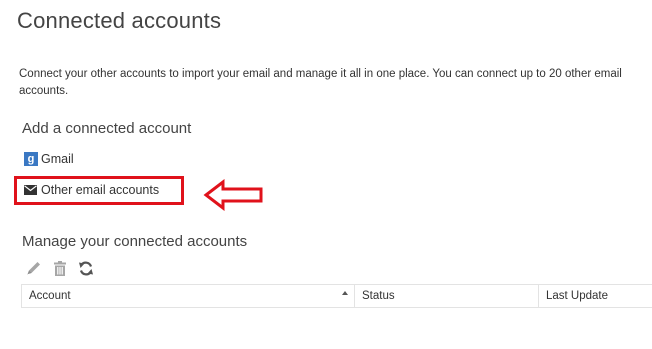 This screenshot has width=652, height=349. I want to click on gmail-label: Gmail, so click(57, 159).